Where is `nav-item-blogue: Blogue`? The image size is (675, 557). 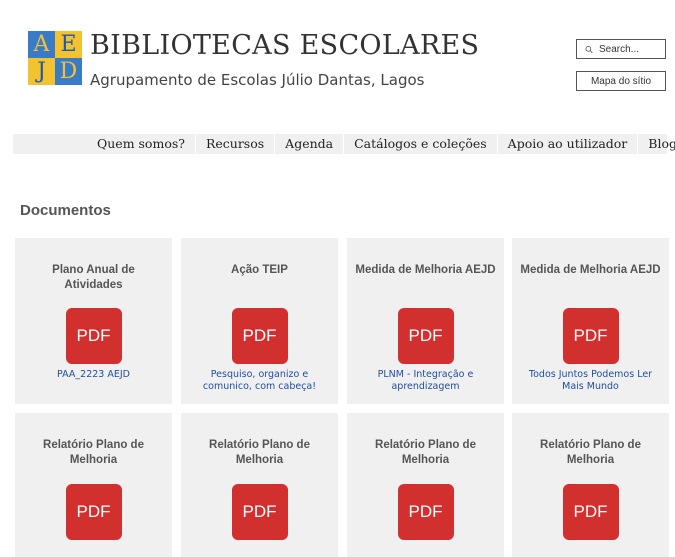 nav-item-blogue: Blogue is located at coordinates (656, 144).